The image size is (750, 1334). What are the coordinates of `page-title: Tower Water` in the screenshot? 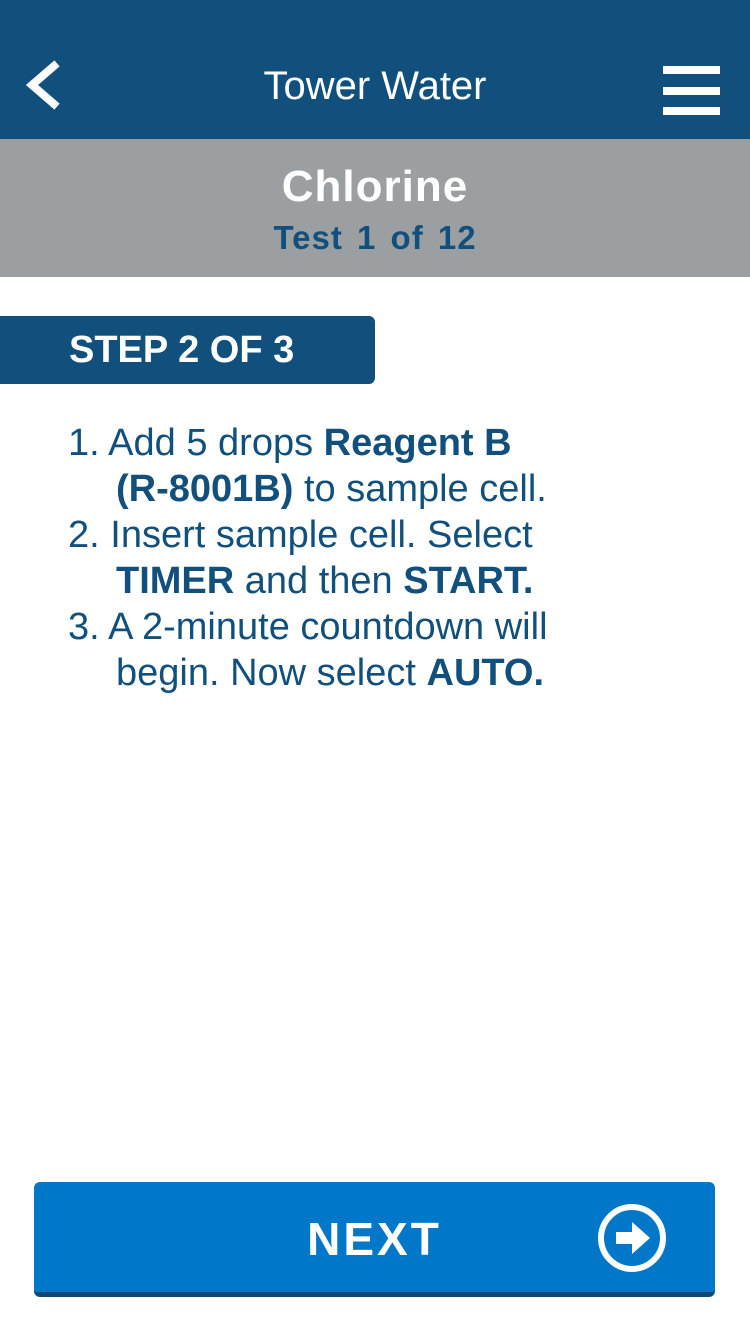 It's located at (375, 86).